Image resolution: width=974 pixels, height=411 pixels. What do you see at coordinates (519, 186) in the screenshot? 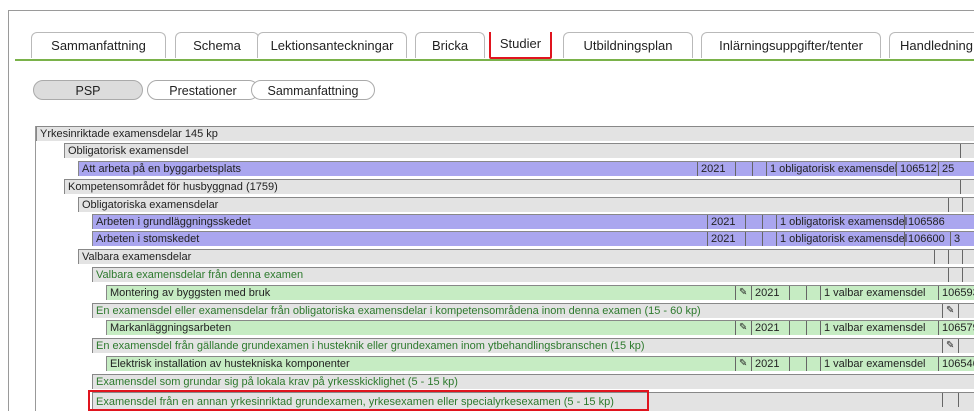
I see `tree-kompetens: Kompetensområdet för husbyggnad (1759)` at bounding box center [519, 186].